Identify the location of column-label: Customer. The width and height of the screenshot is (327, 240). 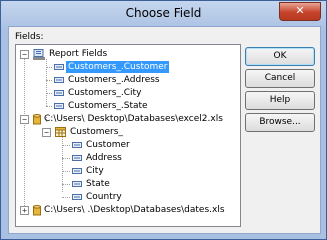
(108, 145).